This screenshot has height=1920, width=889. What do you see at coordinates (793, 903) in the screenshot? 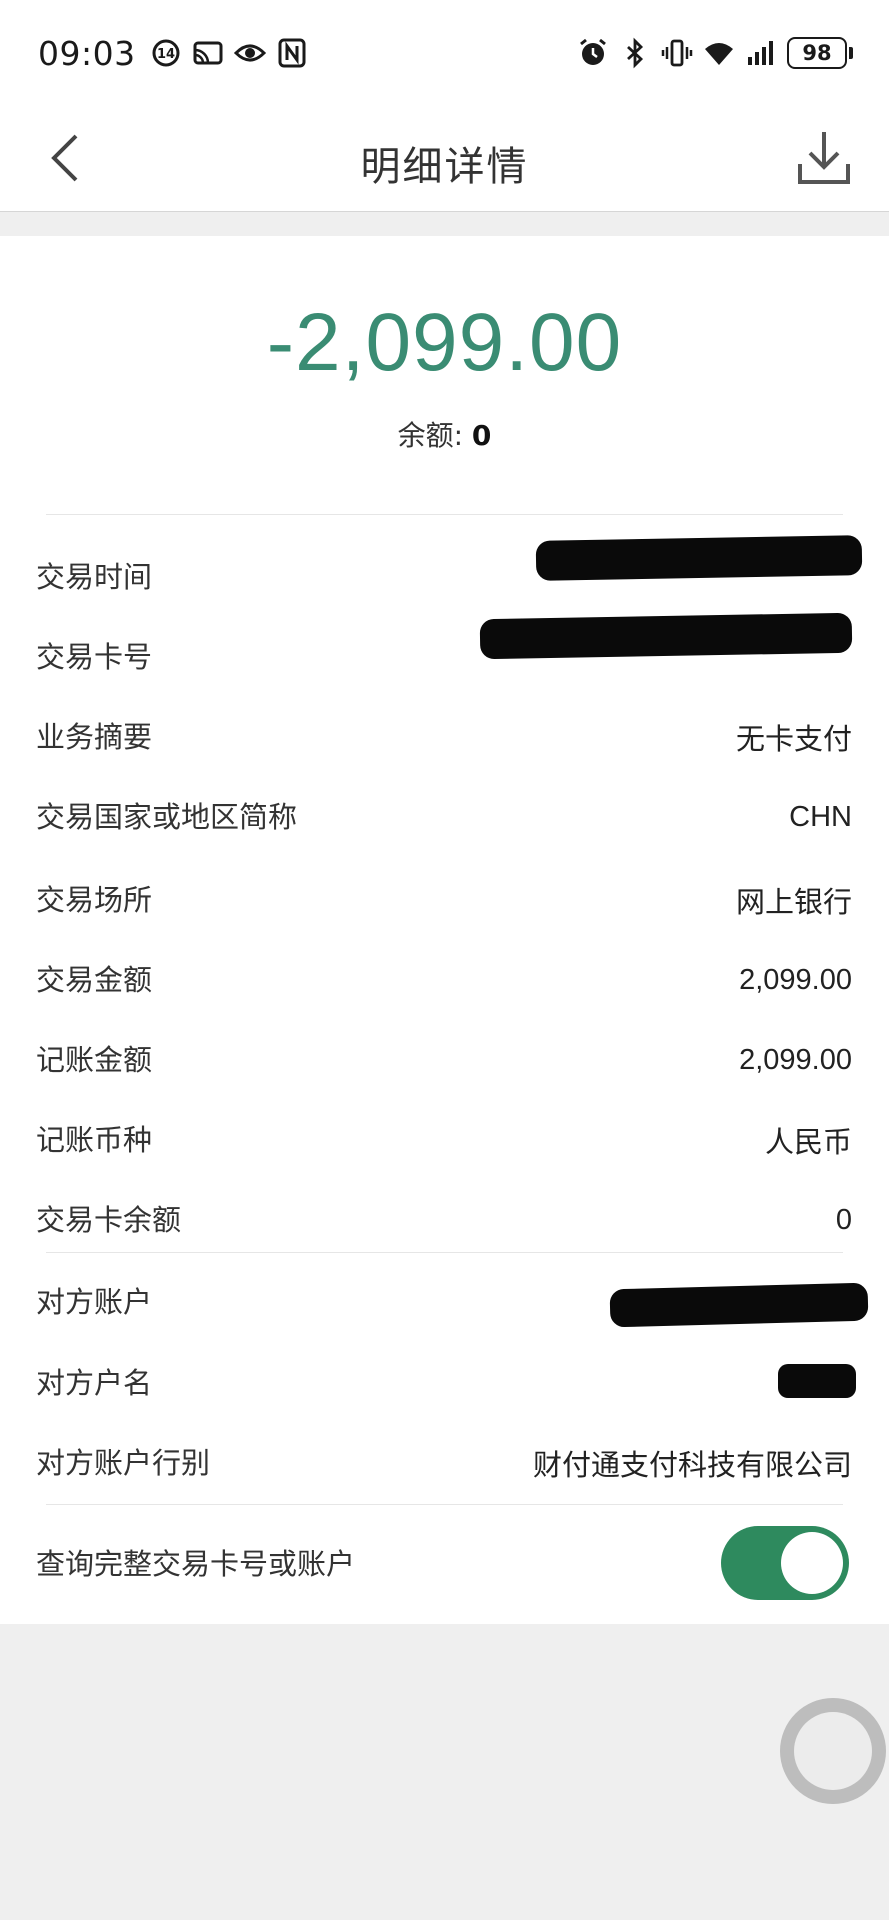
I see `detail-value: 网上银行` at bounding box center [793, 903].